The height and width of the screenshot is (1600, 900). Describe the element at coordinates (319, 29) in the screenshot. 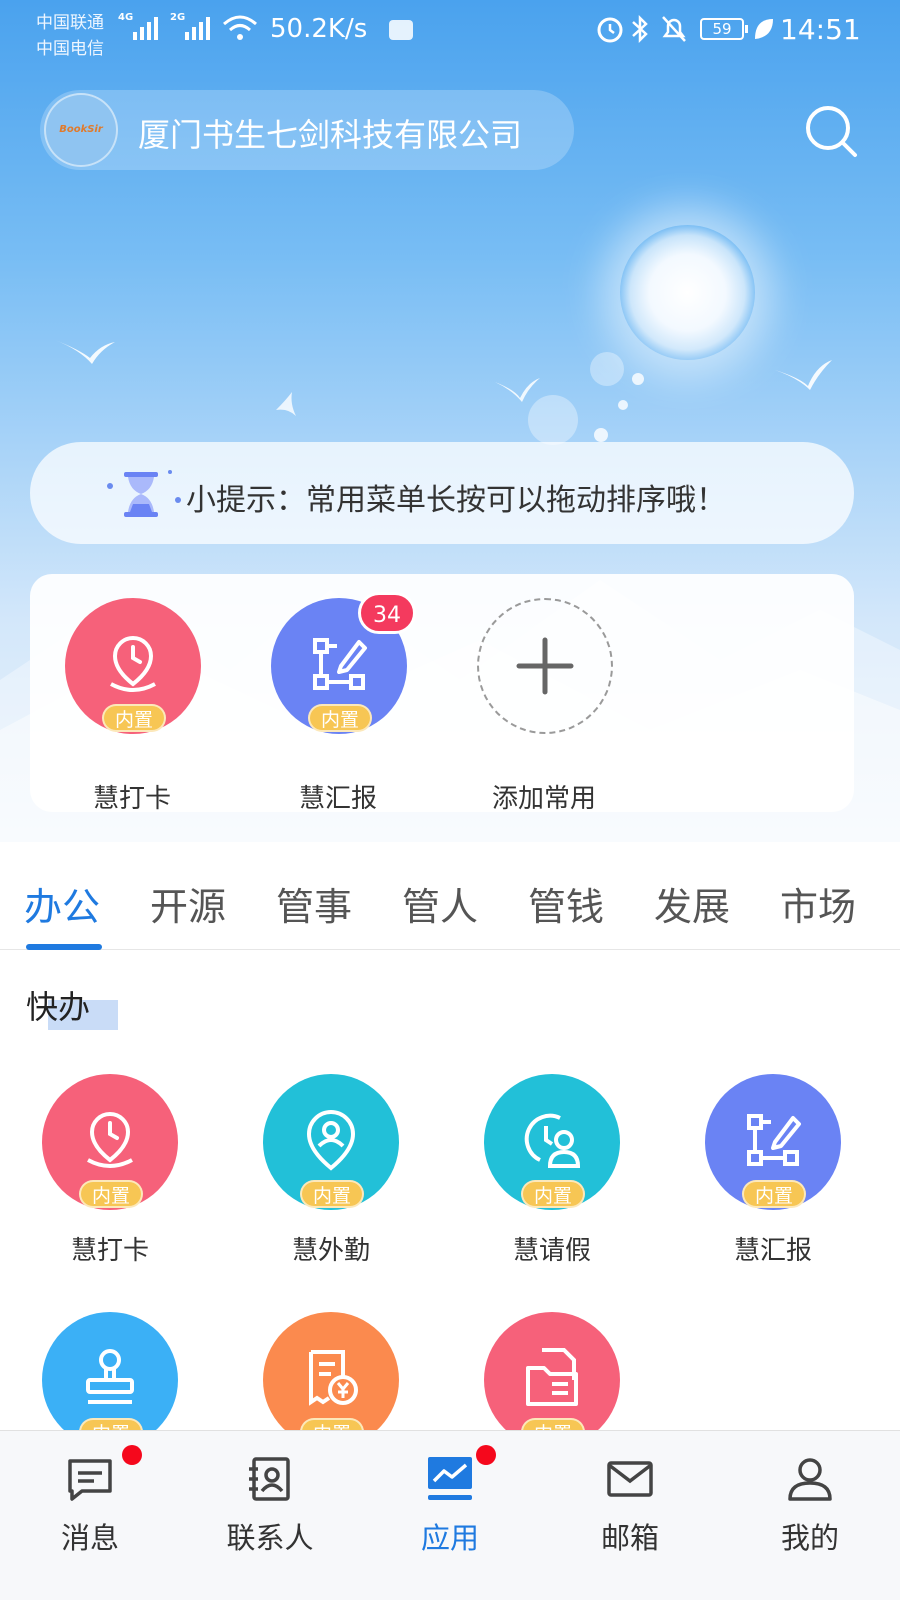

I see `network-speed: 50.2K/s` at that location.